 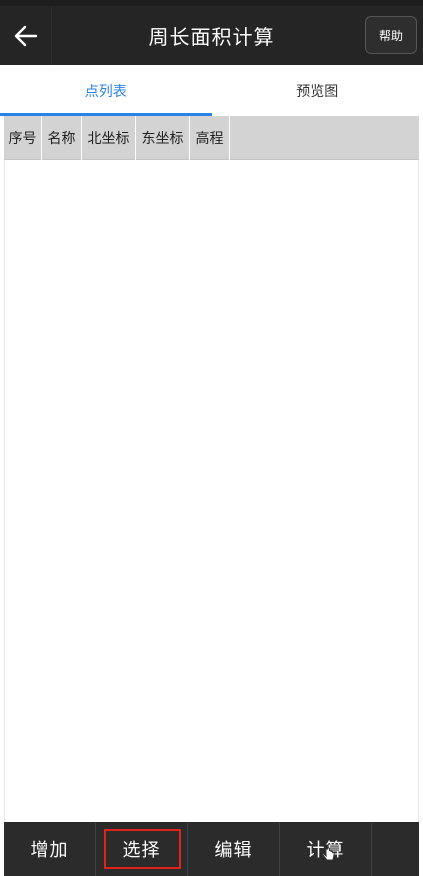 What do you see at coordinates (142, 849) in the screenshot?
I see `select-button: 选择` at bounding box center [142, 849].